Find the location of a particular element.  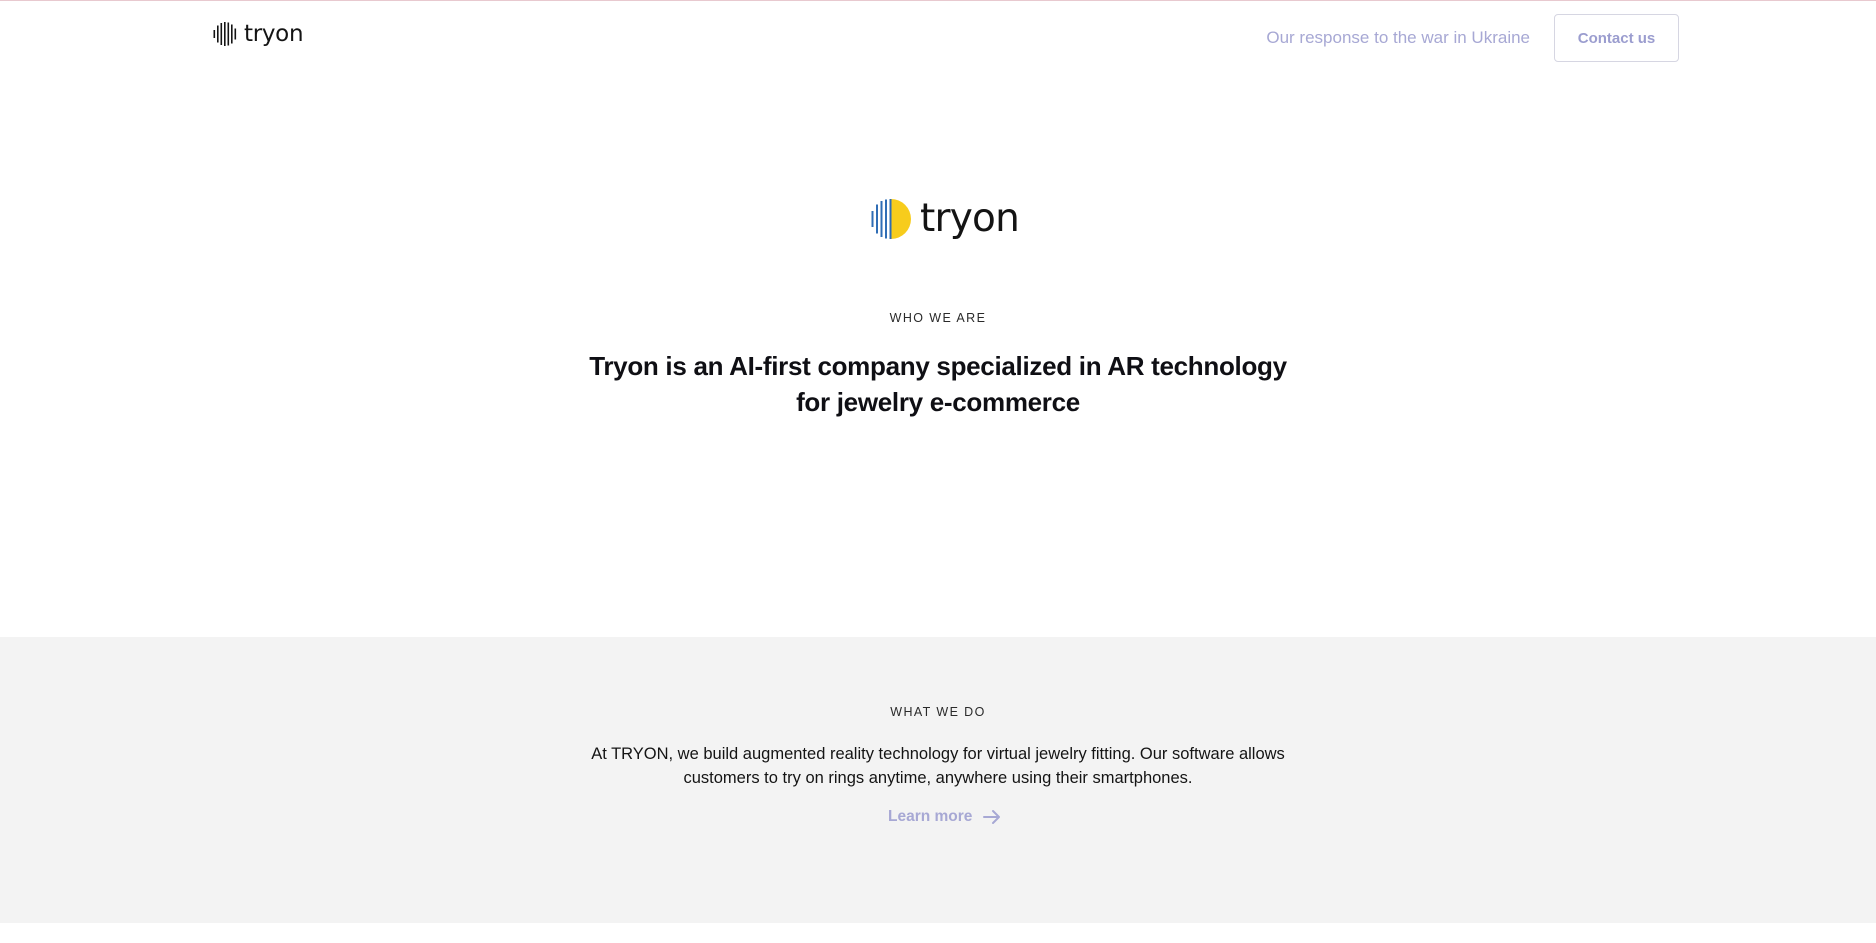

tryon-logo-icon is located at coordinates (225, 34).